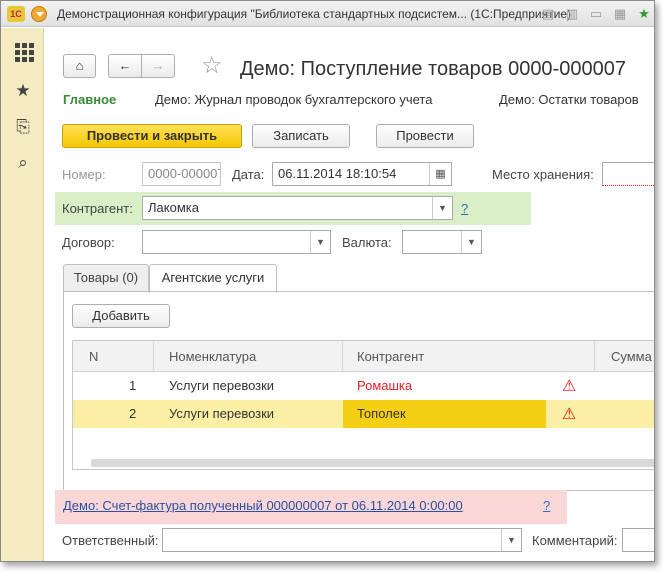  Describe the element at coordinates (248, 174) in the screenshot. I see `date-label: Дата:` at that location.